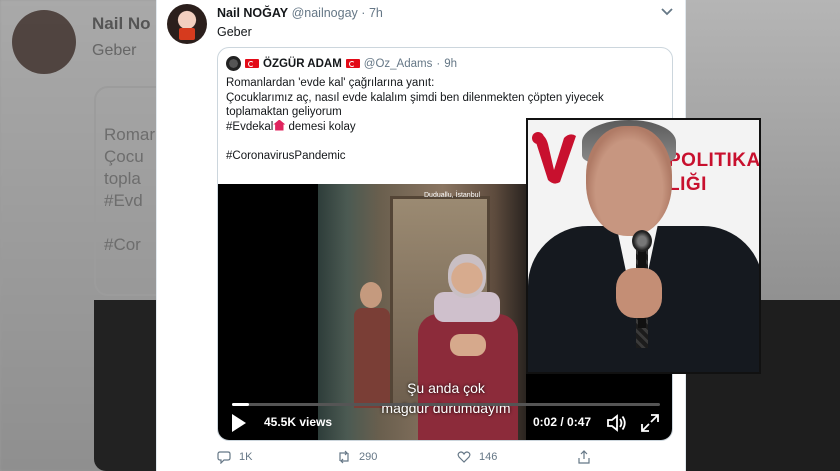  What do you see at coordinates (477, 457) in the screenshot?
I see `like-button: 146` at bounding box center [477, 457].